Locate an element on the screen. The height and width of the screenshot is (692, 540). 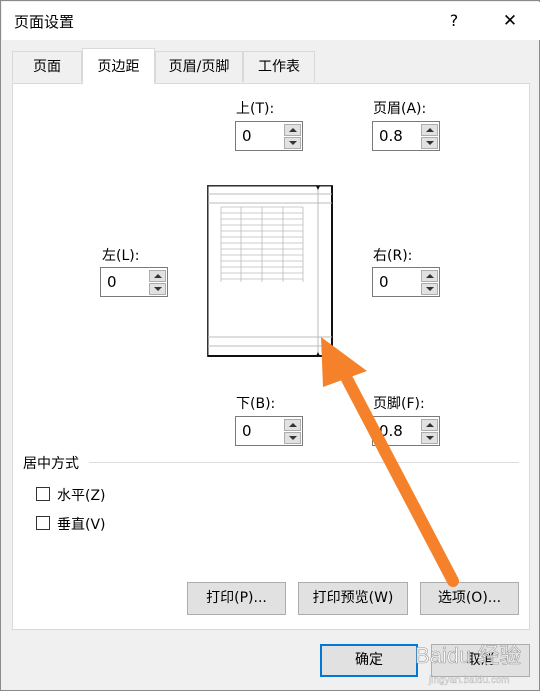
title-bar: 页面设置 ? ✕ is located at coordinates (271, 21).